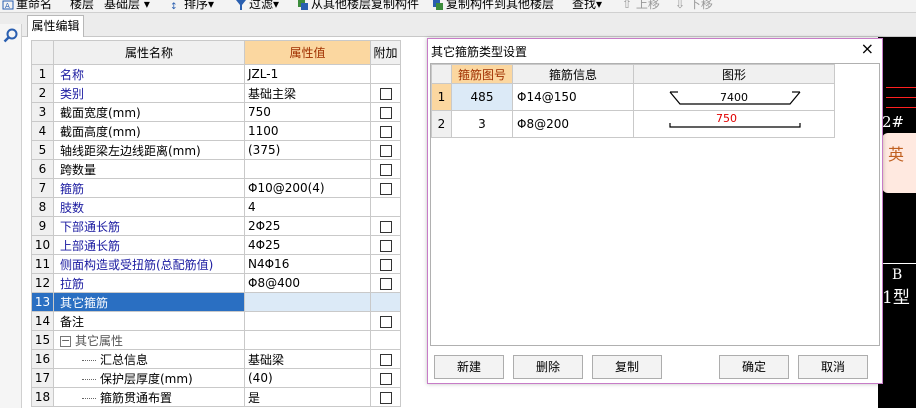 The width and height of the screenshot is (916, 408). What do you see at coordinates (307, 359) in the screenshot?
I see `property-value-cell: 基础梁` at bounding box center [307, 359].